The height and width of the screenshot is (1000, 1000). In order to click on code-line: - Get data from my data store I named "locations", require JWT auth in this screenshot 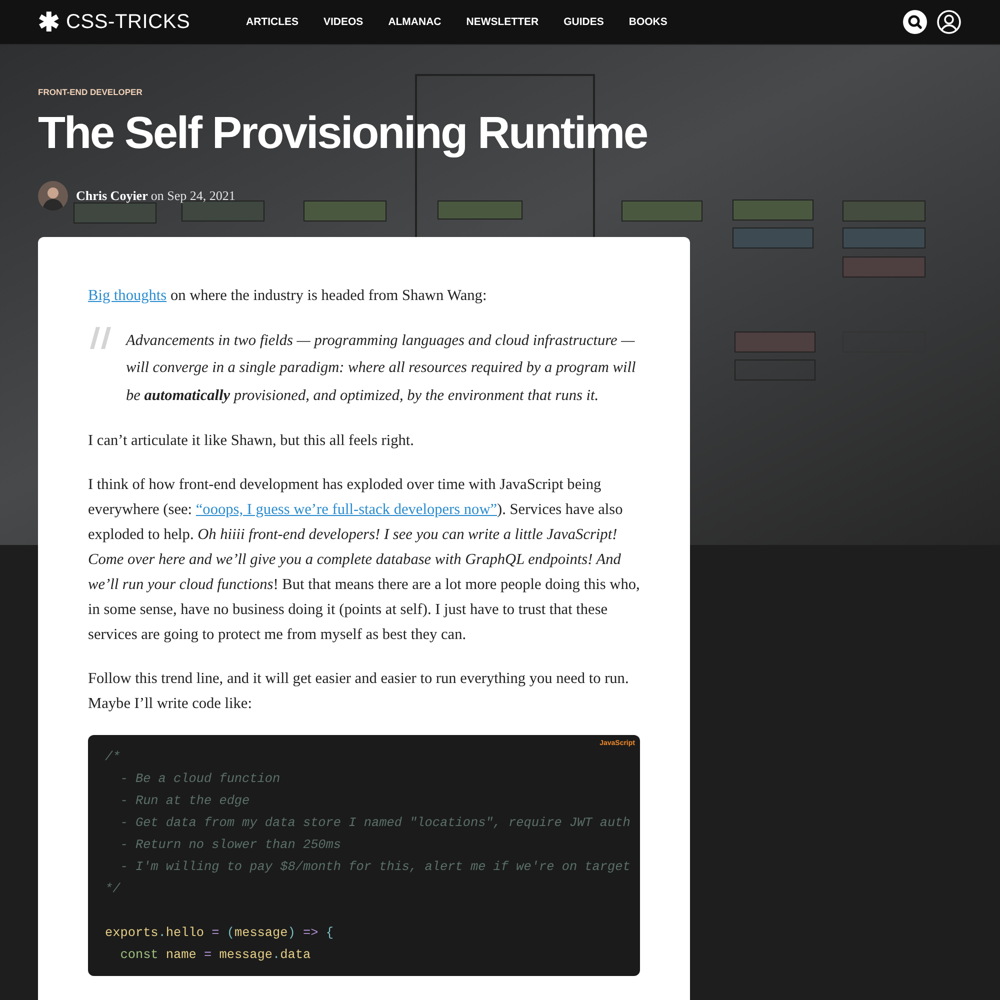, I will do `click(375, 823)`.